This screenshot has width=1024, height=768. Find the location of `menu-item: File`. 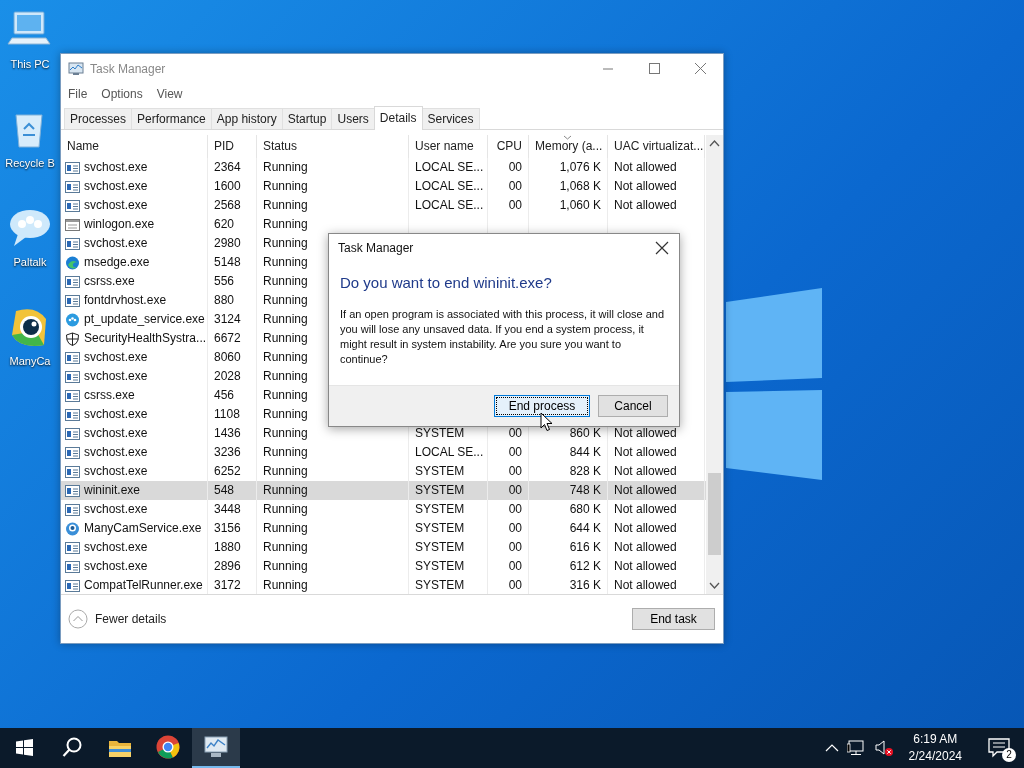

menu-item: File is located at coordinates (78, 94).